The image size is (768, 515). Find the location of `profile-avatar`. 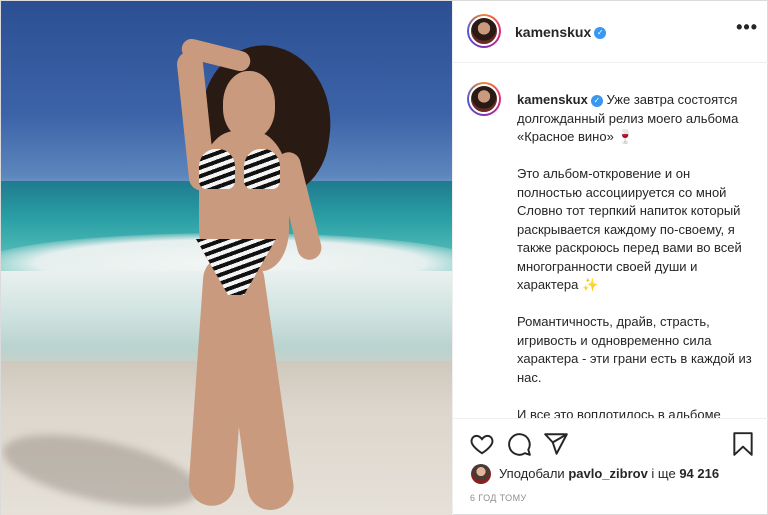

profile-avatar is located at coordinates (484, 31).